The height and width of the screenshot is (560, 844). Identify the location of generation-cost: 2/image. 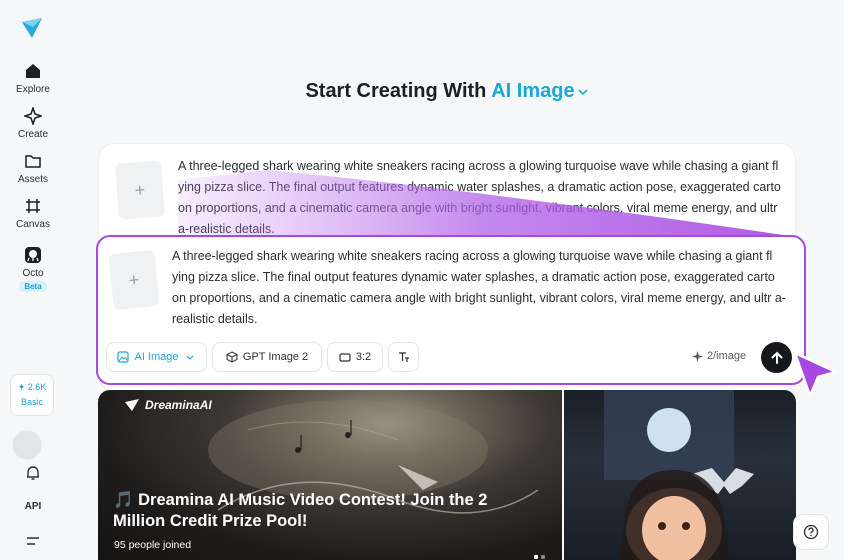
(719, 356).